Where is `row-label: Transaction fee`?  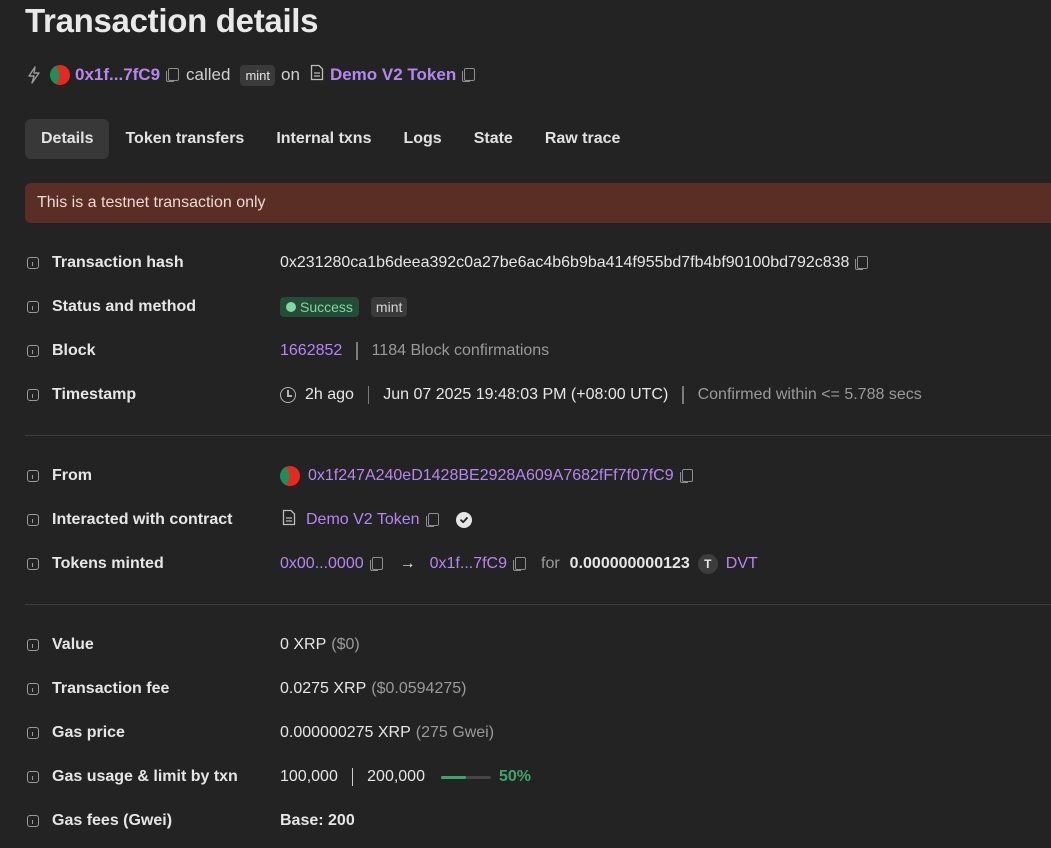 row-label: Transaction fee is located at coordinates (111, 688).